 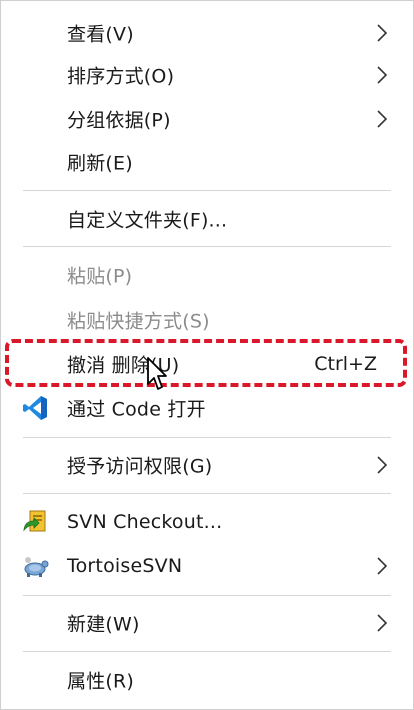 I want to click on menu-item-view: 查看(V), so click(x=207, y=33).